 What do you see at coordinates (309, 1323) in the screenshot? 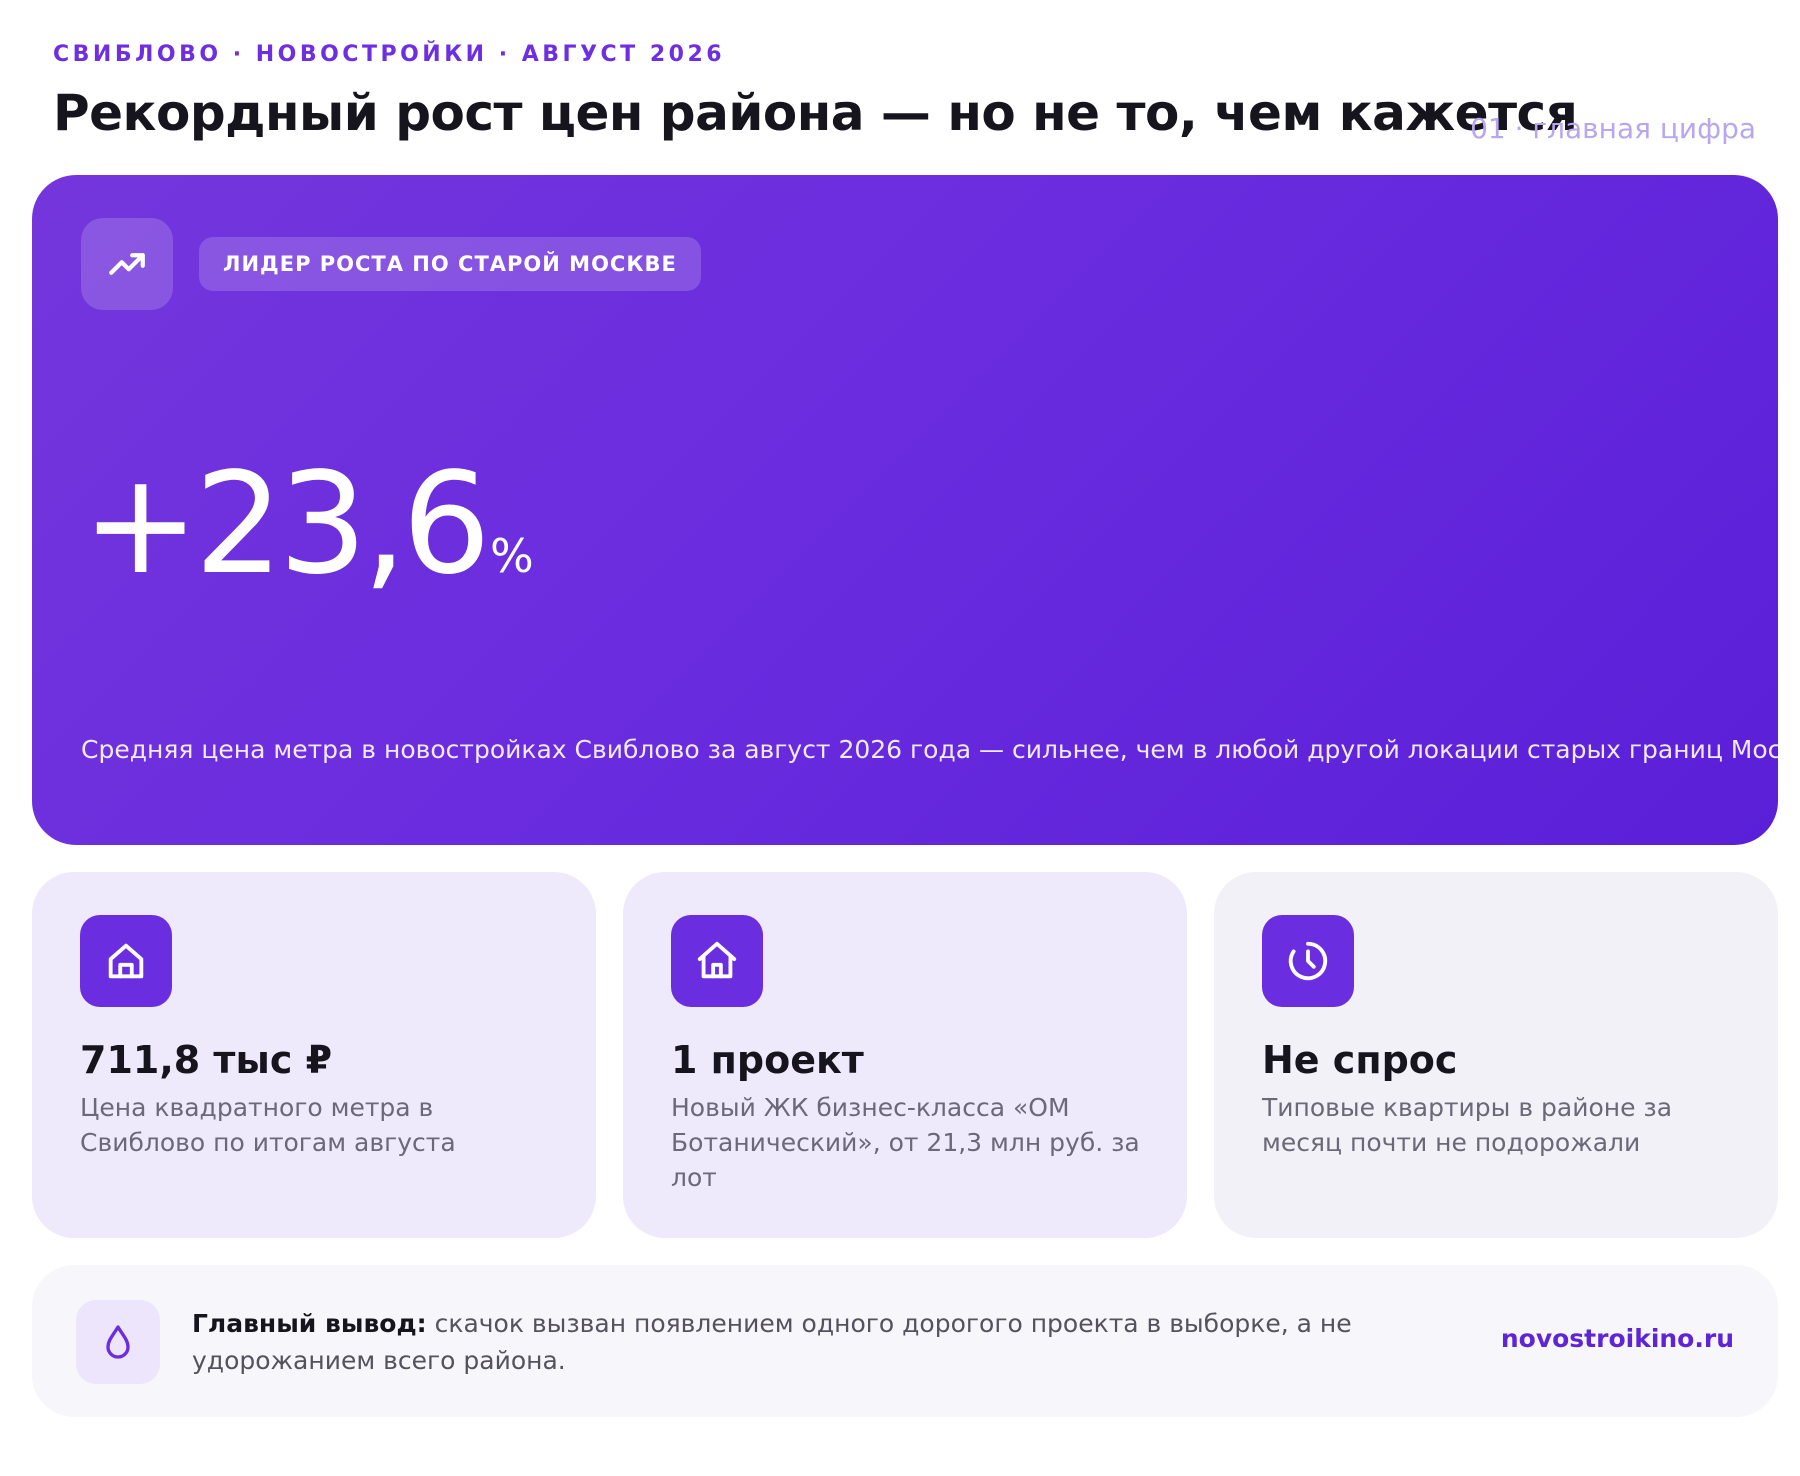
I see `conclusion-label: Главный вывод:` at bounding box center [309, 1323].